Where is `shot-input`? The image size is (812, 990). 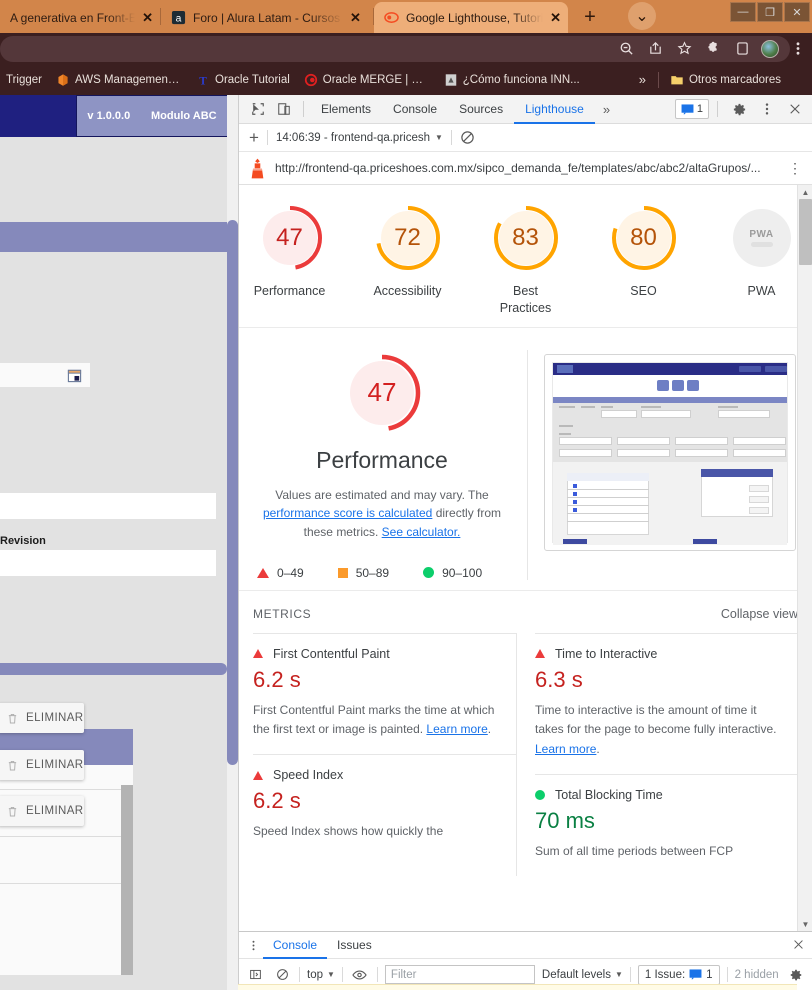 shot-input is located at coordinates (701, 440).